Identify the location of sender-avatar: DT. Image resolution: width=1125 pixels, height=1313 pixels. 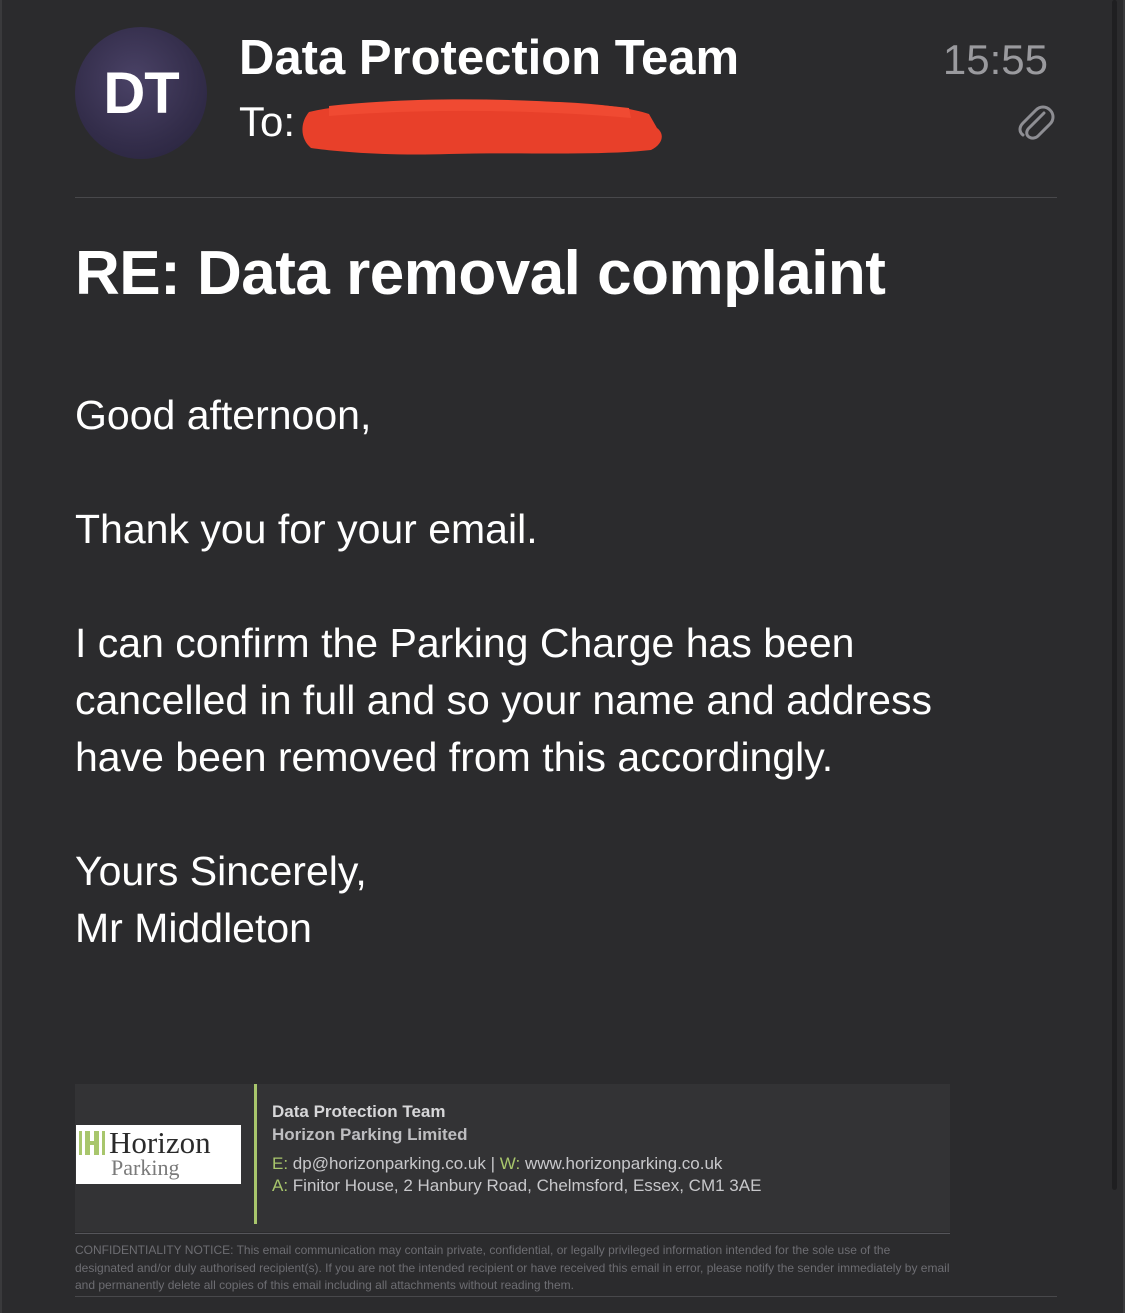
(141, 93).